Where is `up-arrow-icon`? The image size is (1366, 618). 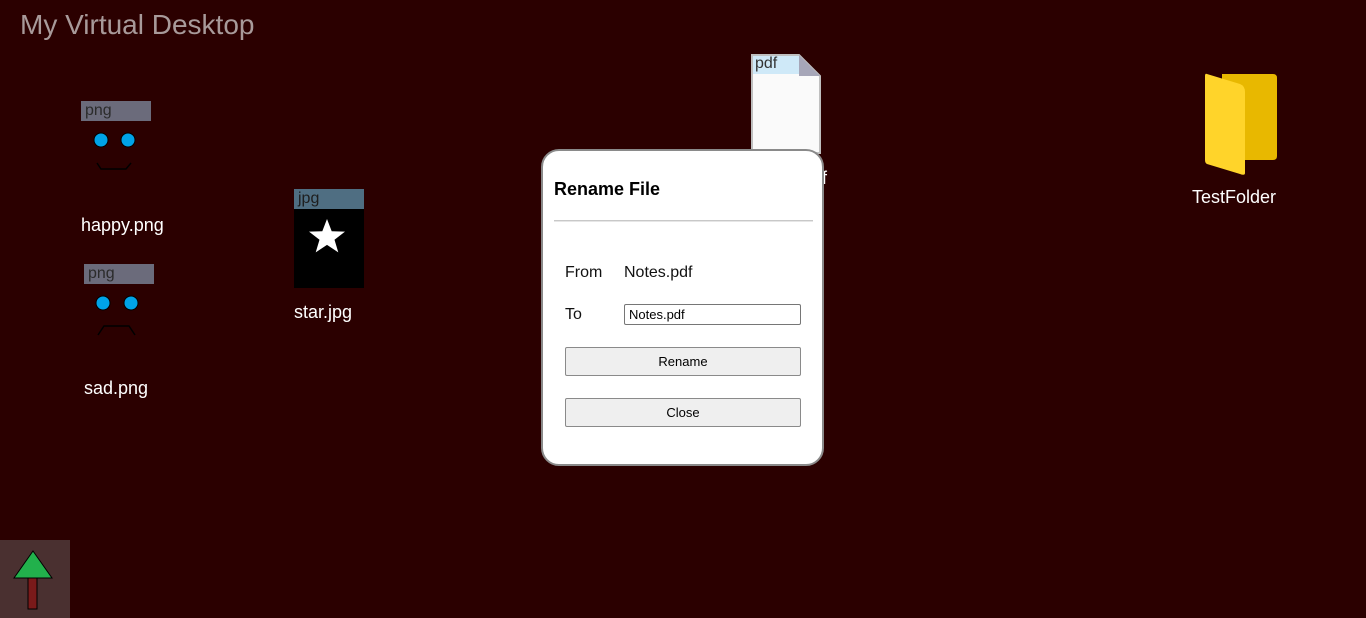
up-arrow-icon is located at coordinates (33, 580).